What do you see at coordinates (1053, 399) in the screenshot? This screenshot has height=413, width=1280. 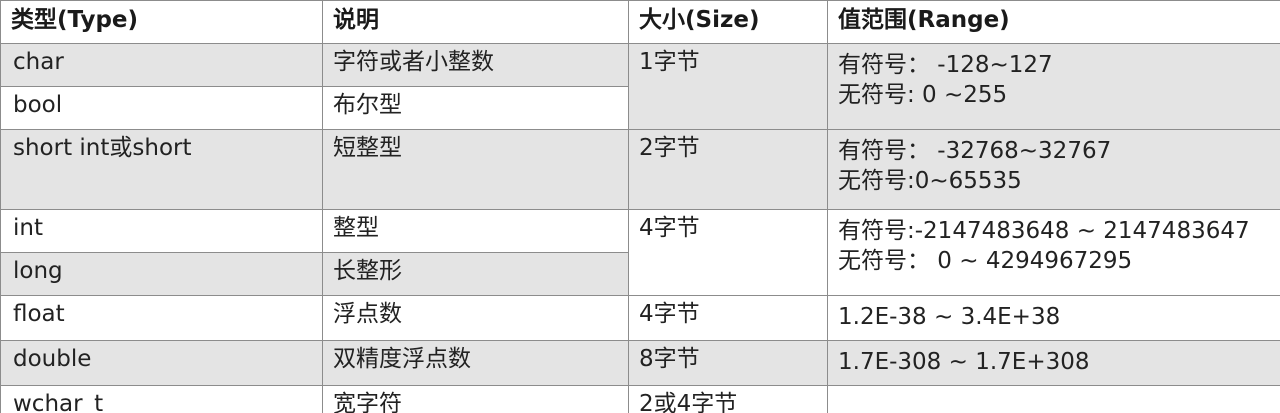 I see `range-cell` at bounding box center [1053, 399].